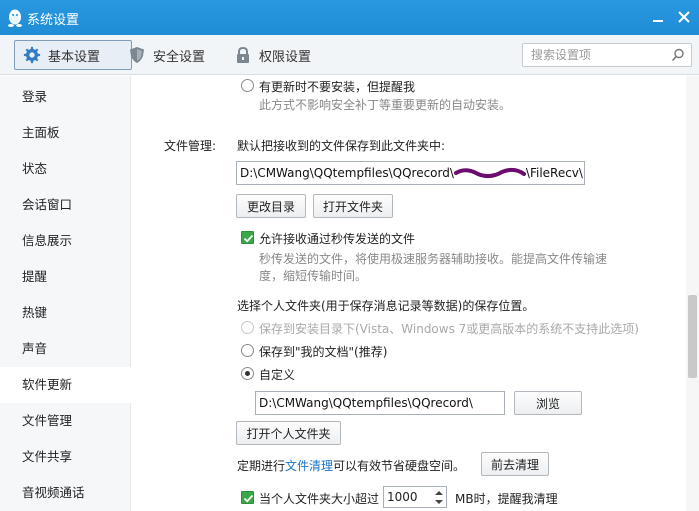 This screenshot has width=699, height=511. Describe the element at coordinates (66, 385) in the screenshot. I see `sidebar-item-software-update: 软件更新` at that location.